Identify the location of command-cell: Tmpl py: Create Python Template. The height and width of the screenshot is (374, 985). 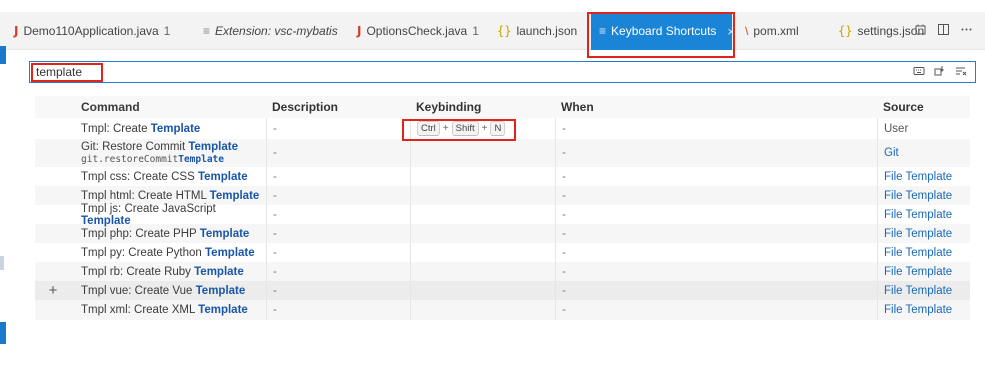
(168, 253).